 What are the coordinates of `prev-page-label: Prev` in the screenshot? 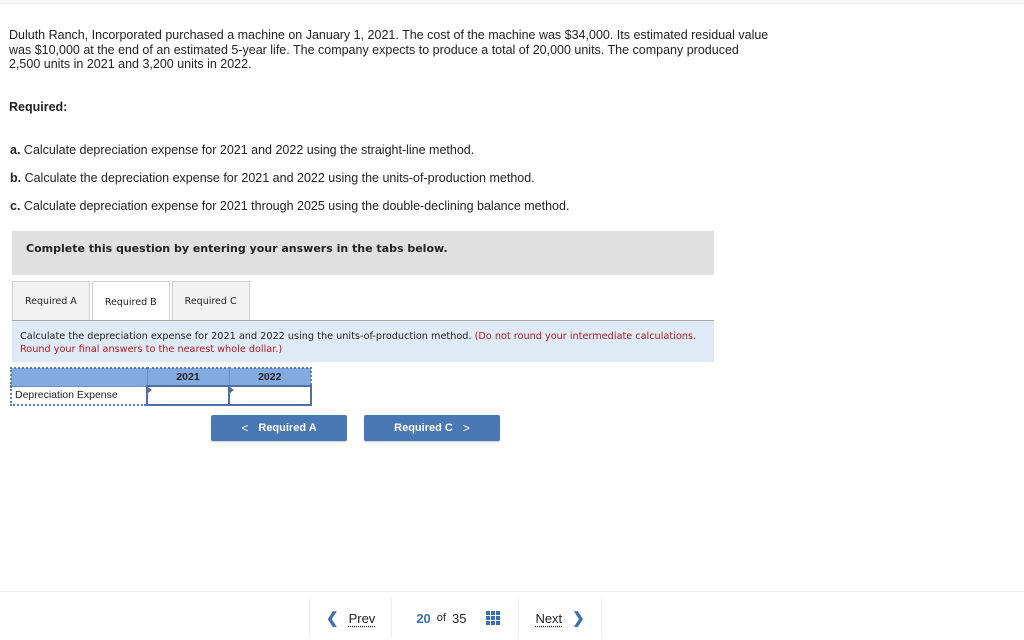 It's located at (362, 618).